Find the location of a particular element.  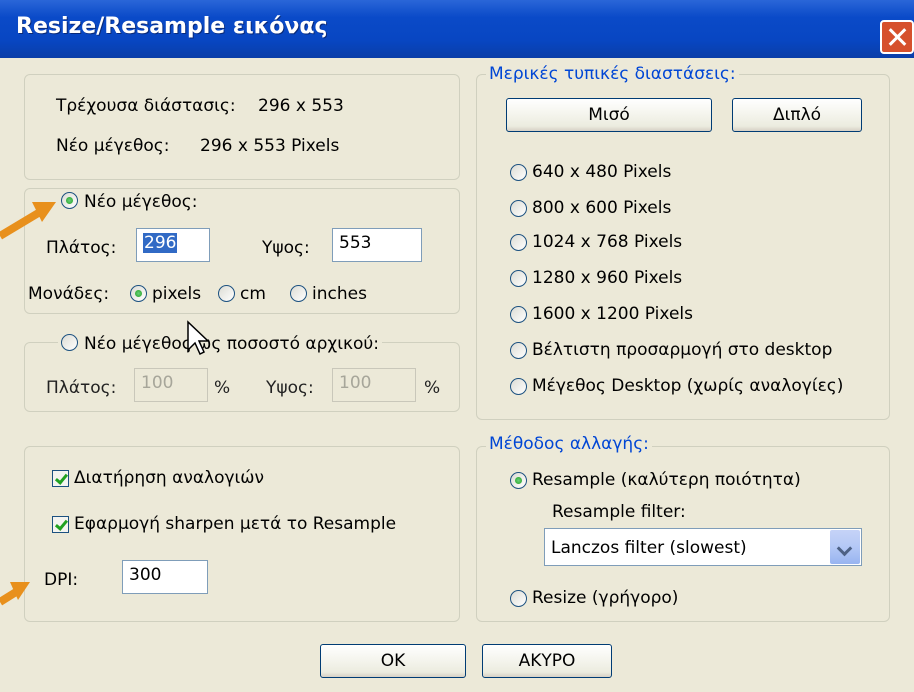

width-value: 296 is located at coordinates (160, 243).